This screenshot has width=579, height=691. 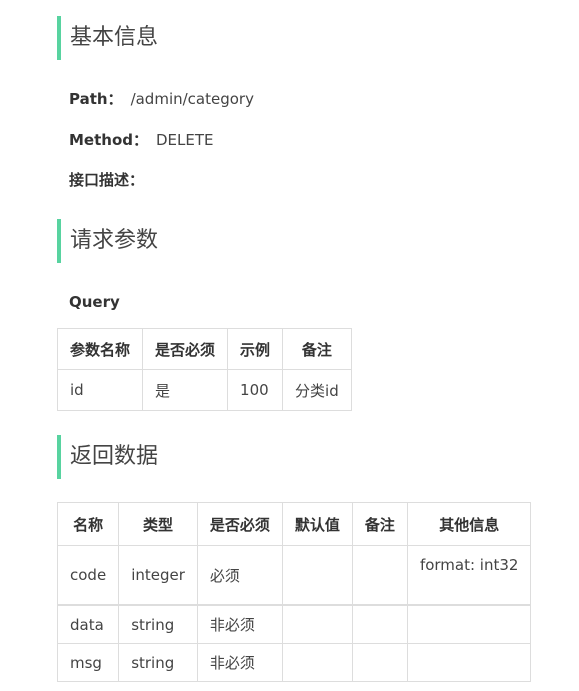 I want to click on table-header-cell: 其他信息, so click(x=469, y=524).